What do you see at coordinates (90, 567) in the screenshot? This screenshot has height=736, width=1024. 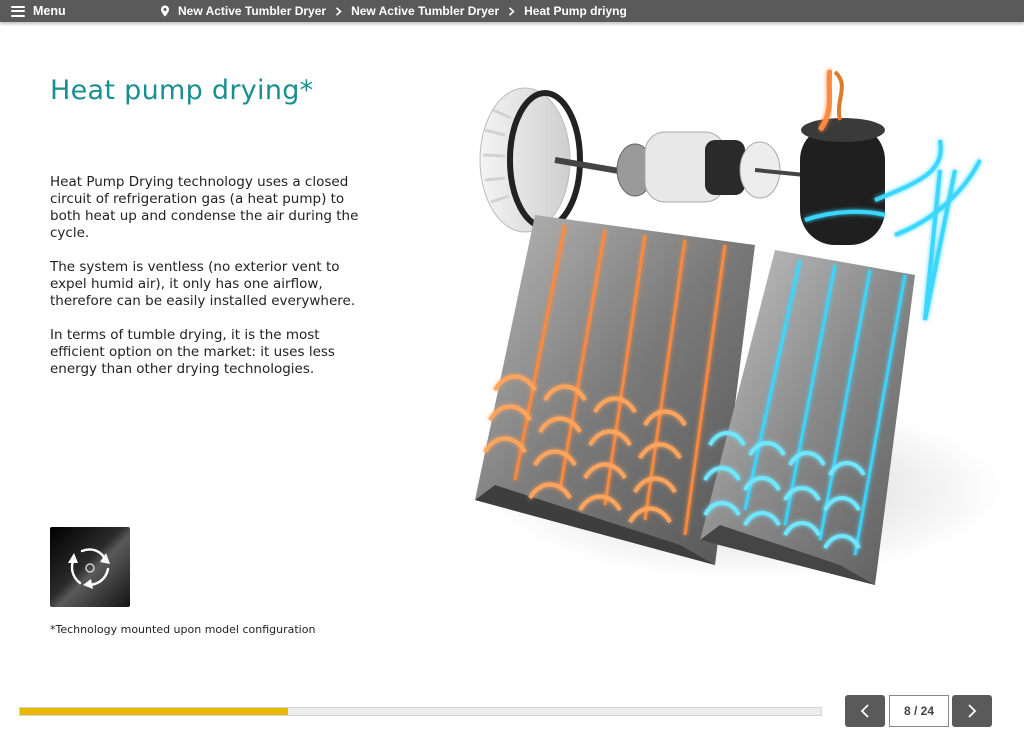 I see `heat-pump-arrows-icon` at bounding box center [90, 567].